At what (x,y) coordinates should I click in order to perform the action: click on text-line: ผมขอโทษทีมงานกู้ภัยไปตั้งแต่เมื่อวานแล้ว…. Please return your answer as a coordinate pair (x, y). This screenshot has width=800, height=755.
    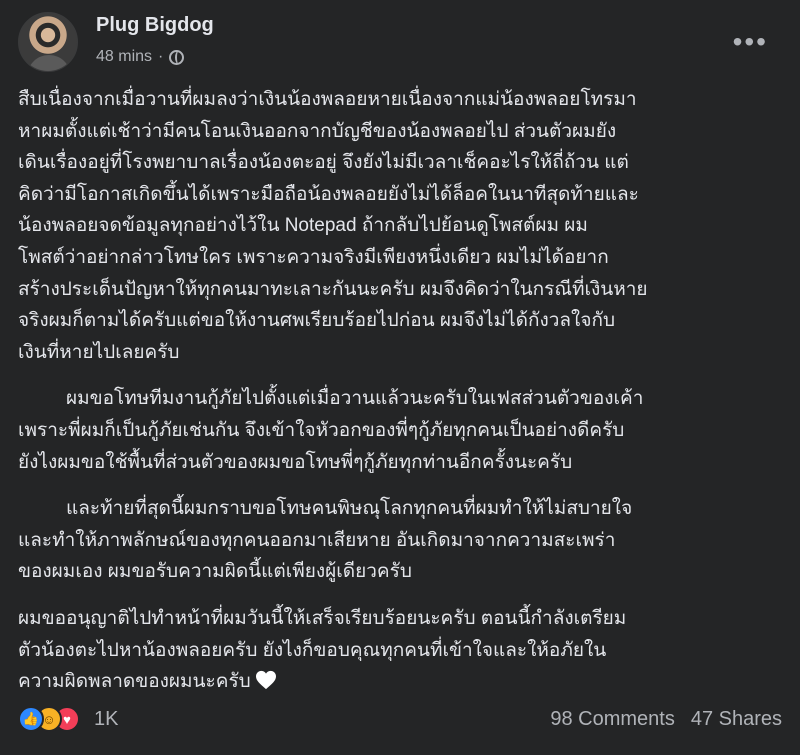
    Looking at the image, I should click on (355, 399).